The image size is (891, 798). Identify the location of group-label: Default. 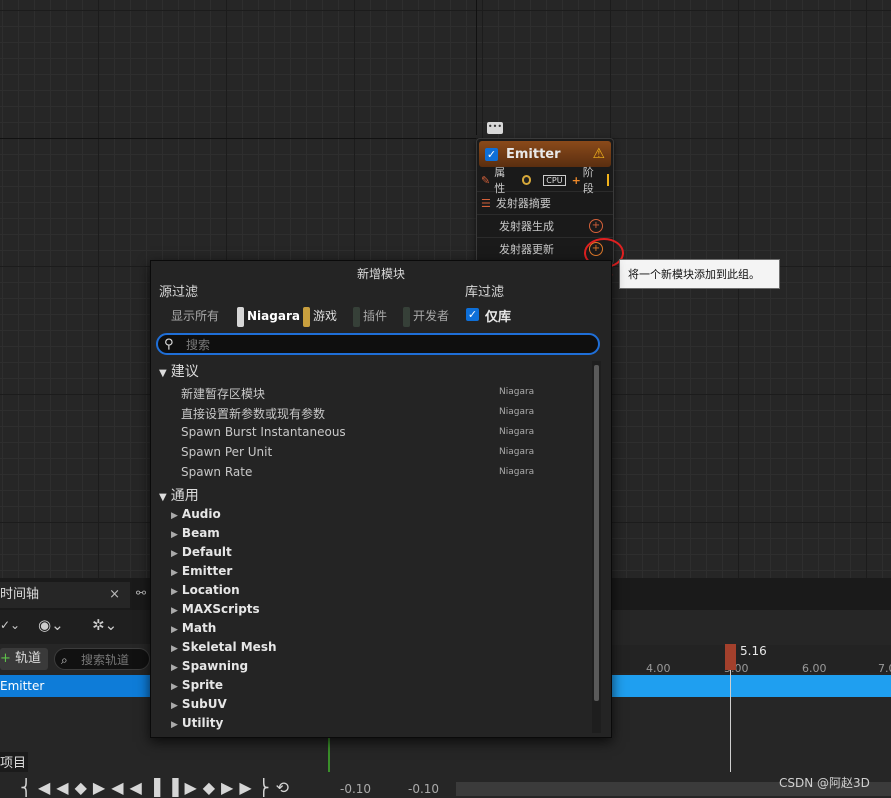
(206, 552).